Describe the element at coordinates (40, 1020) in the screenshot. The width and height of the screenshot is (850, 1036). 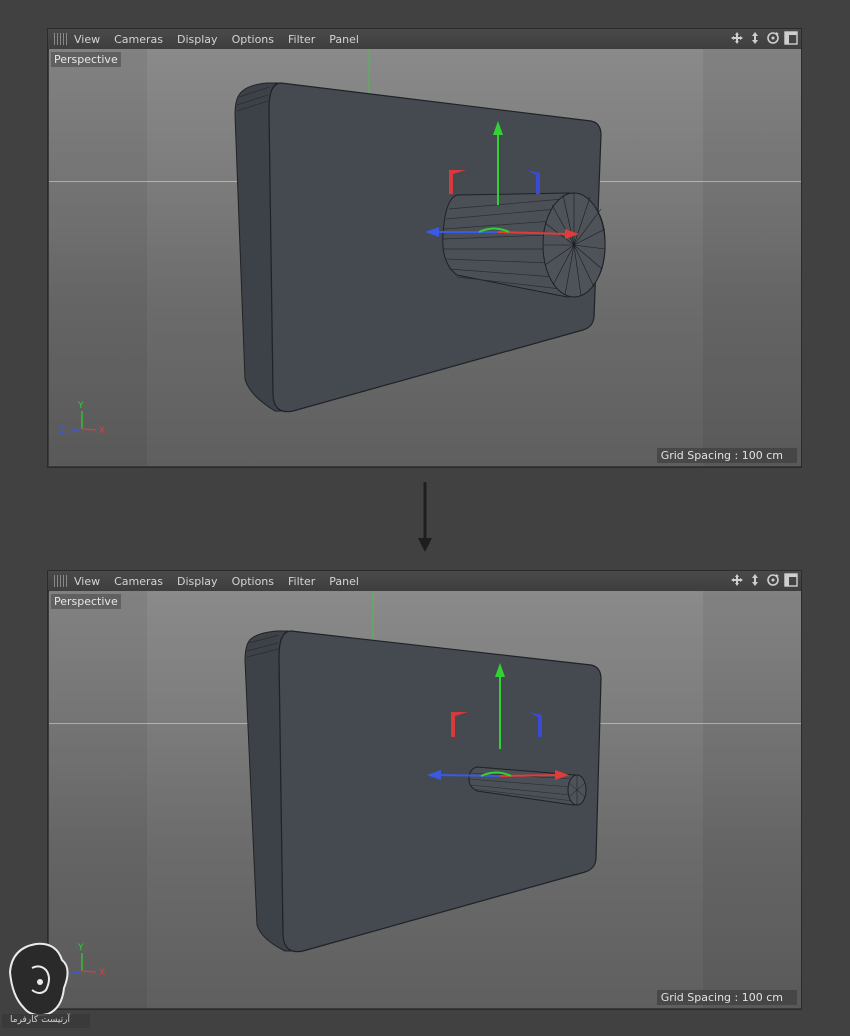
I see `watermark-text: آرتیست کارفرما` at that location.